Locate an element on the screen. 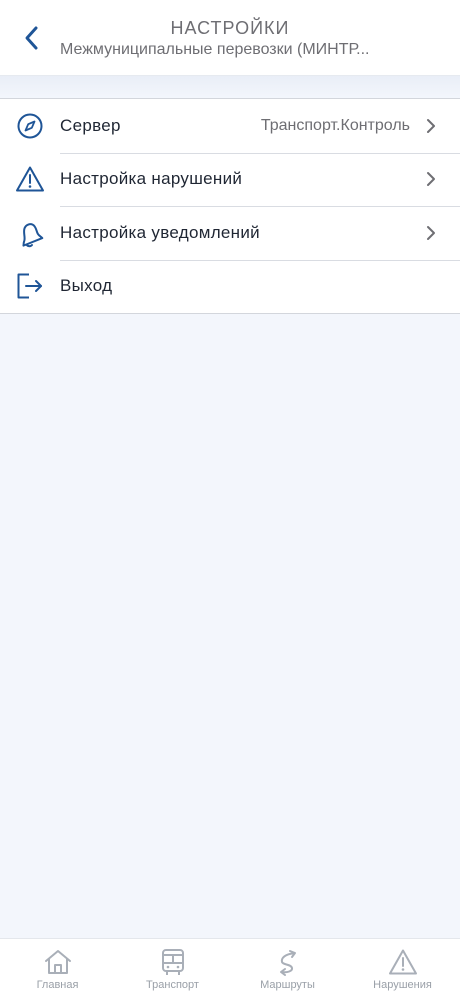  tab-label: Маршруты is located at coordinates (287, 985).